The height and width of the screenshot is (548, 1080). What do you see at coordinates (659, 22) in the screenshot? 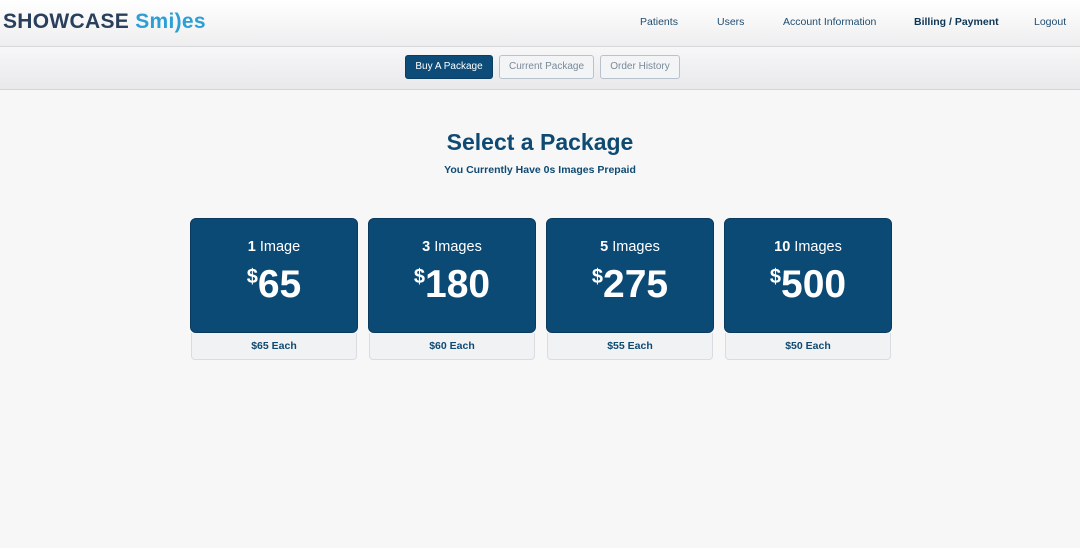
I see `nav-patients: Patients` at bounding box center [659, 22].